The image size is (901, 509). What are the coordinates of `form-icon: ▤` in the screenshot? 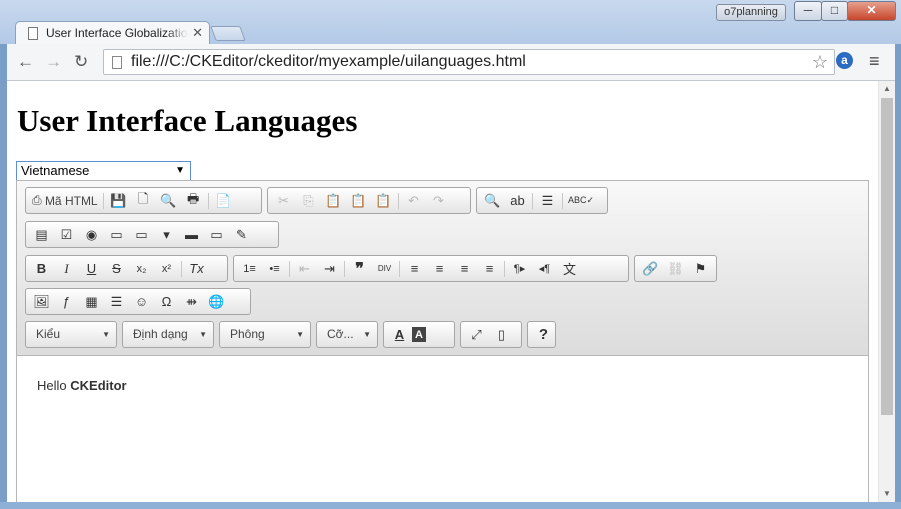 It's located at (41, 235).